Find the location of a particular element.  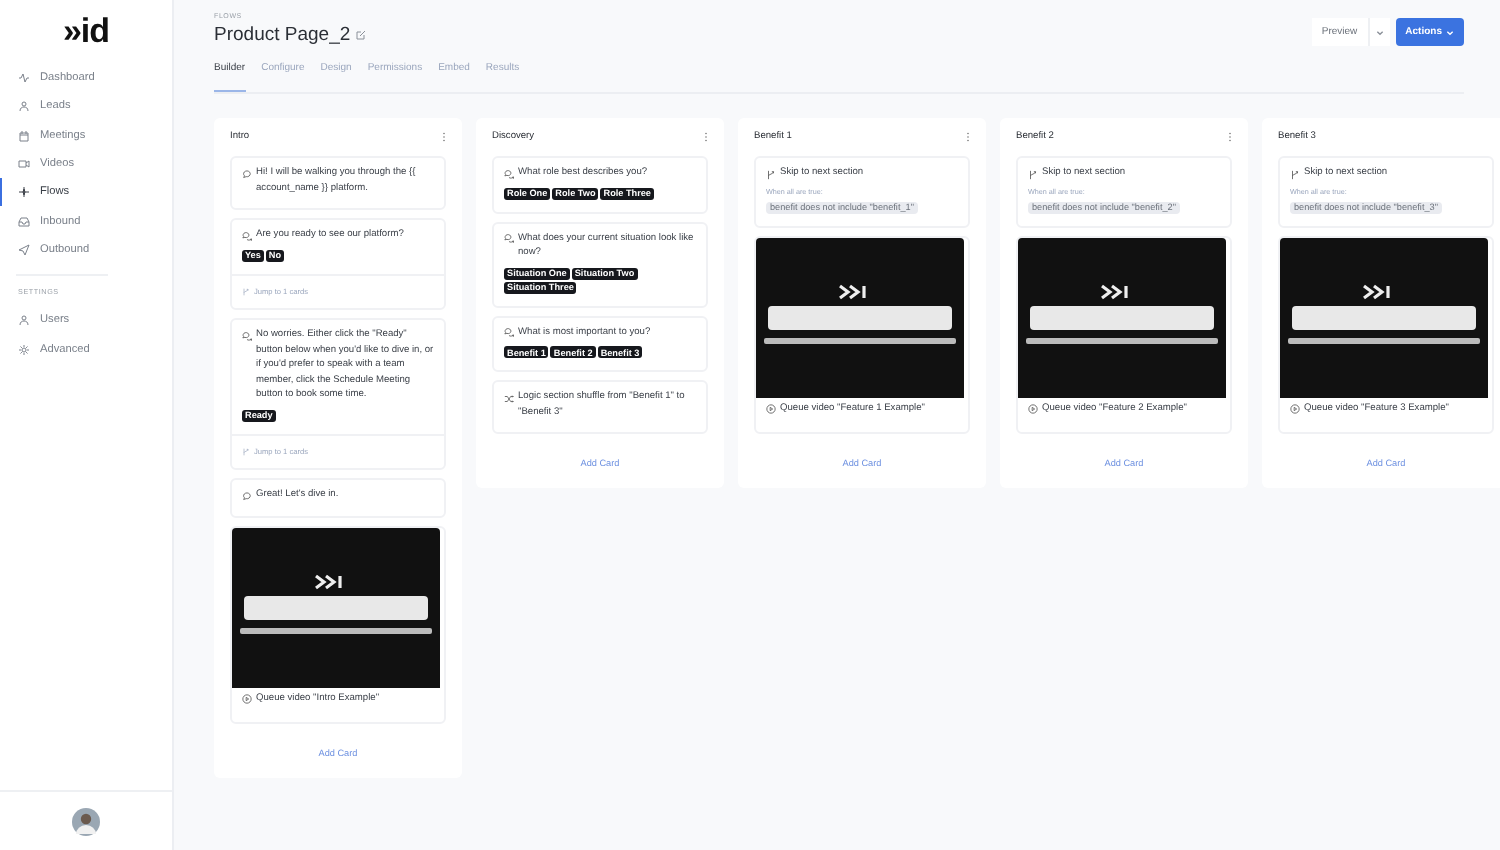

inbox-icon is located at coordinates (24, 221).